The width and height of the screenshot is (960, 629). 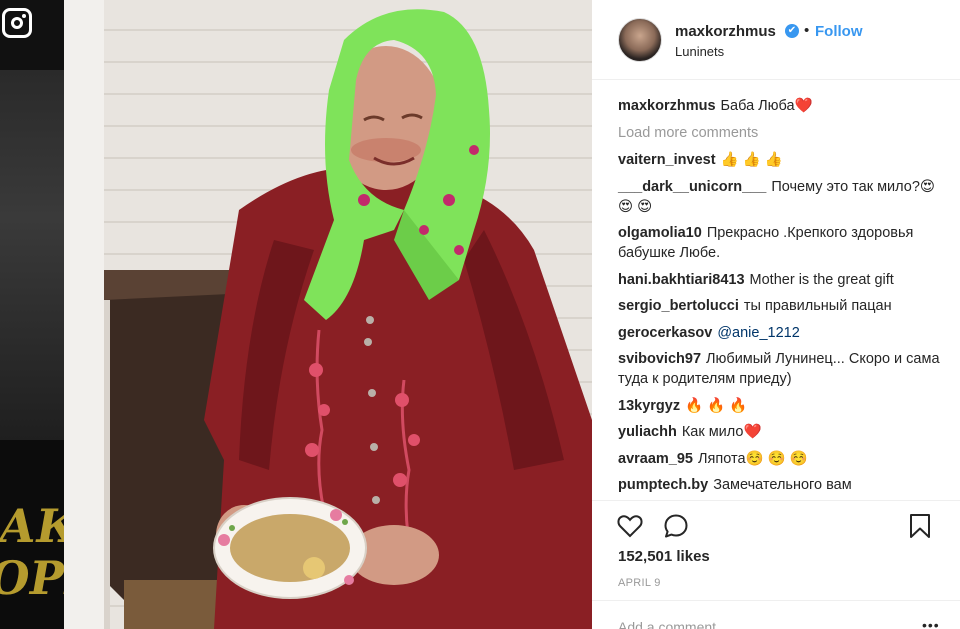 What do you see at coordinates (681, 280) in the screenshot?
I see `comment-username: hani.bakhtiari8413` at bounding box center [681, 280].